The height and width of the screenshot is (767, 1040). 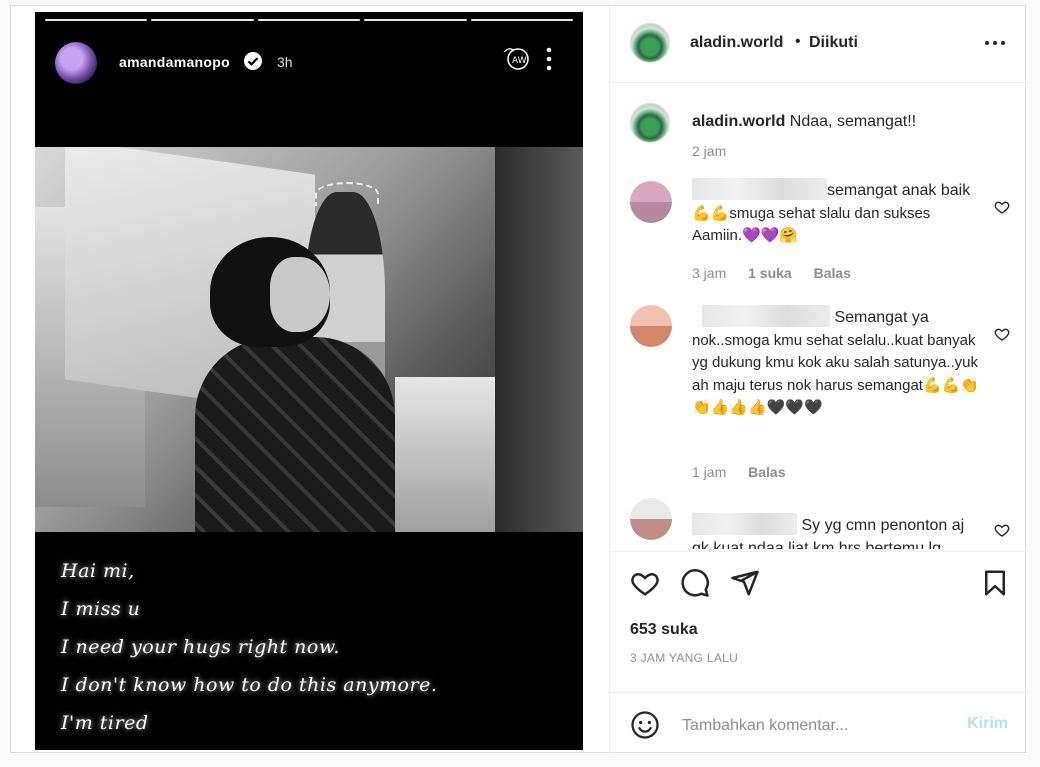 I want to click on author-username: aladin.world, so click(x=736, y=43).